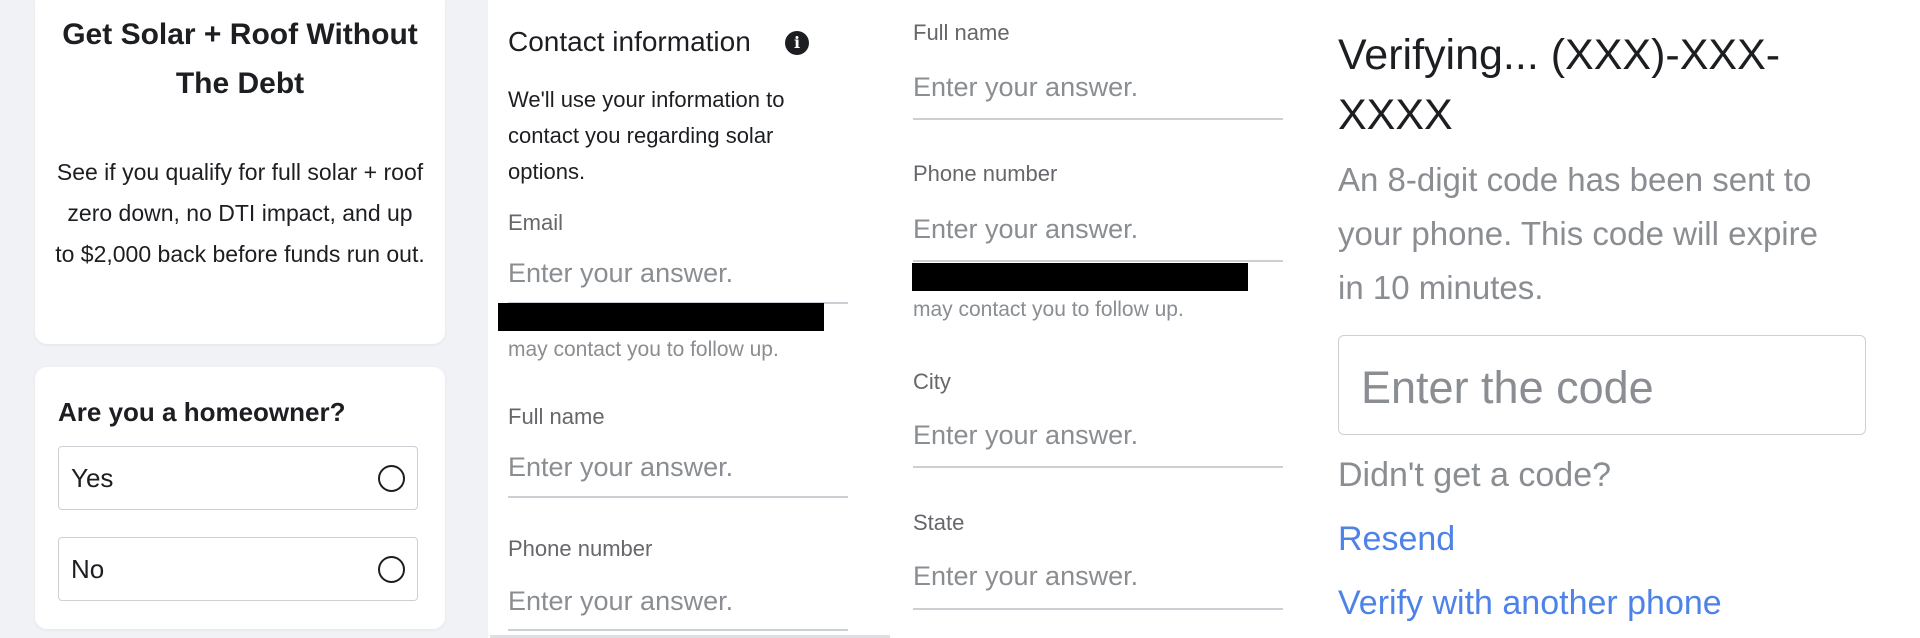  I want to click on city-field: Enter your answer., so click(1025, 435).